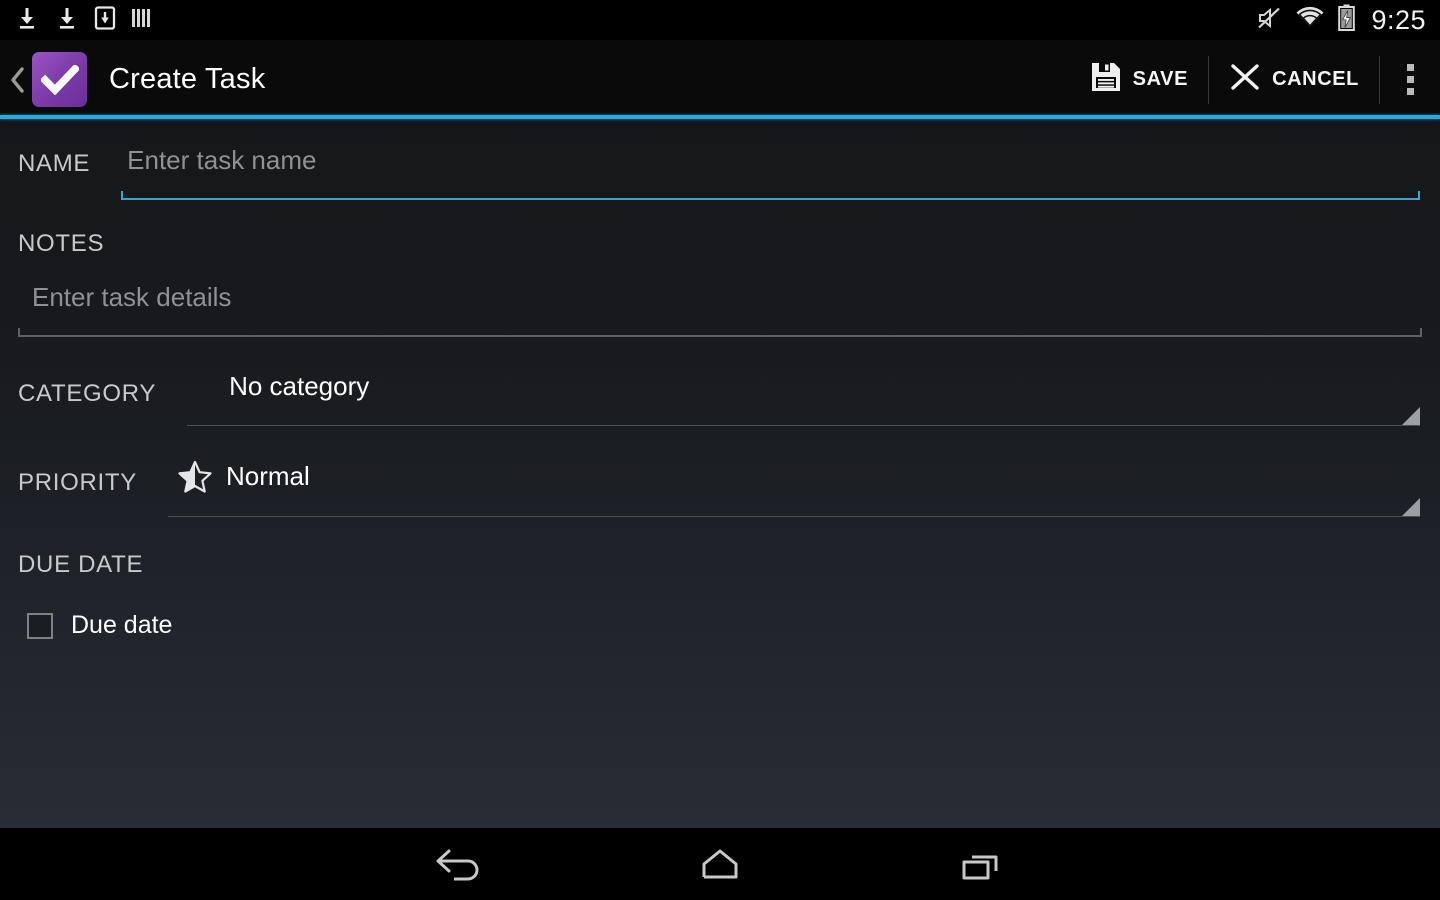 The width and height of the screenshot is (1440, 900). Describe the element at coordinates (720, 609) in the screenshot. I see `due-date-checkbox-row: Due date` at that location.